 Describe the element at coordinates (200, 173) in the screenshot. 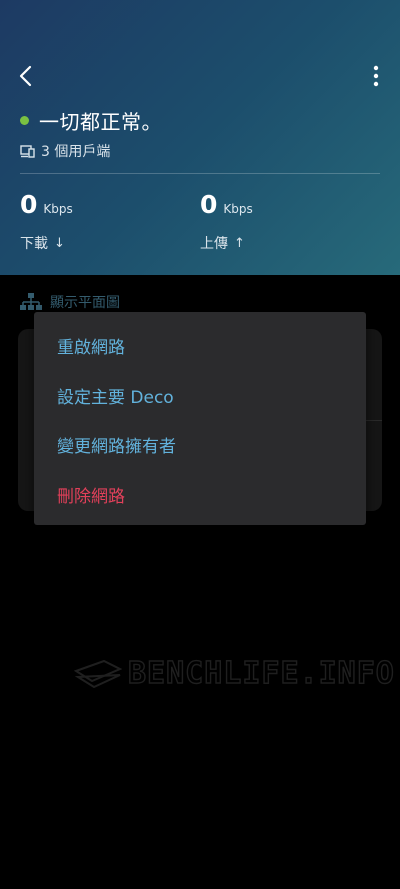

I see `header-divider` at that location.